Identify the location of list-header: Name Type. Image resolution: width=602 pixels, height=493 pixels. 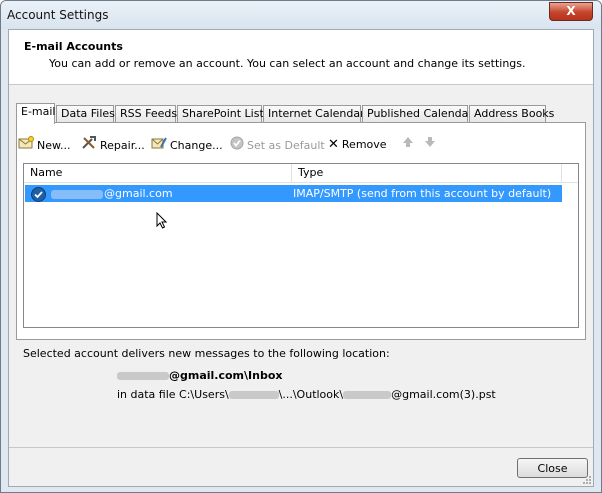
(301, 173).